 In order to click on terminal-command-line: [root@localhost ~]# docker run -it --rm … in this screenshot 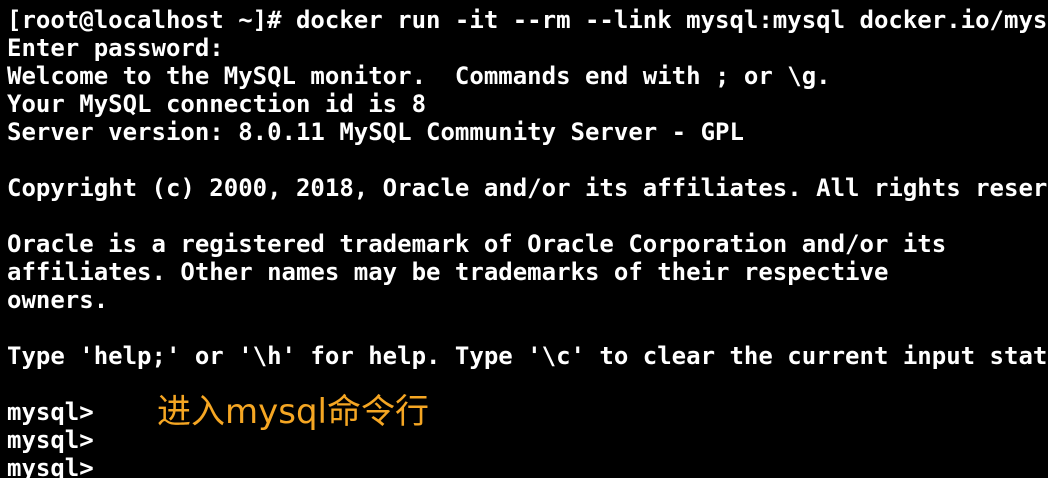, I will do `click(527, 20)`.